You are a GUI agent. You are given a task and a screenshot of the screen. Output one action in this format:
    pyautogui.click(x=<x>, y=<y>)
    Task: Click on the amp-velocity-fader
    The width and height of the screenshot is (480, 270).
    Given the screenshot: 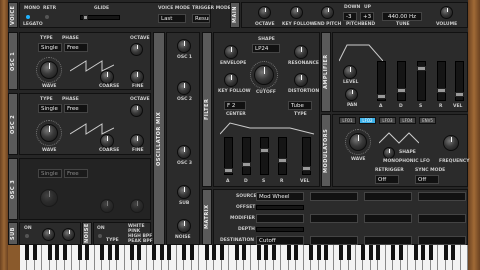 What is the action you would take?
    pyautogui.click(x=459, y=81)
    